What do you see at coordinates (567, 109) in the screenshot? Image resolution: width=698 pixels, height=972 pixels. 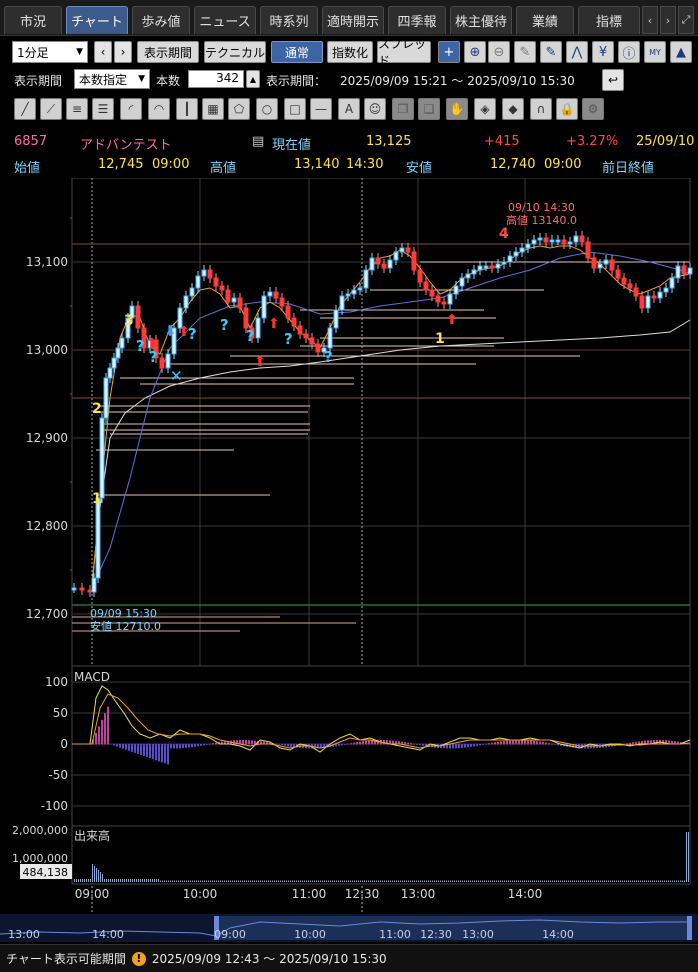 I see `lock-icon: 🔒` at bounding box center [567, 109].